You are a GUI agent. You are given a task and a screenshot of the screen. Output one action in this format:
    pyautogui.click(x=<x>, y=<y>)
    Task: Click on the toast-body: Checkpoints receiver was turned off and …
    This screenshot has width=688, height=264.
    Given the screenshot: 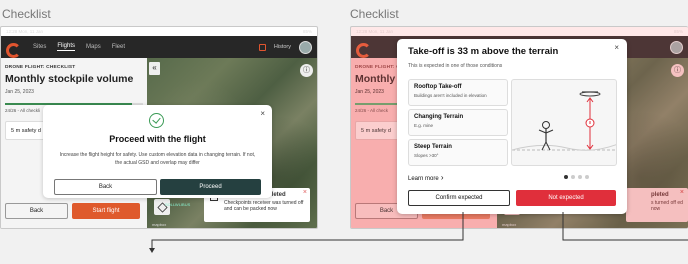 What is the action you would take?
    pyautogui.click(x=264, y=206)
    